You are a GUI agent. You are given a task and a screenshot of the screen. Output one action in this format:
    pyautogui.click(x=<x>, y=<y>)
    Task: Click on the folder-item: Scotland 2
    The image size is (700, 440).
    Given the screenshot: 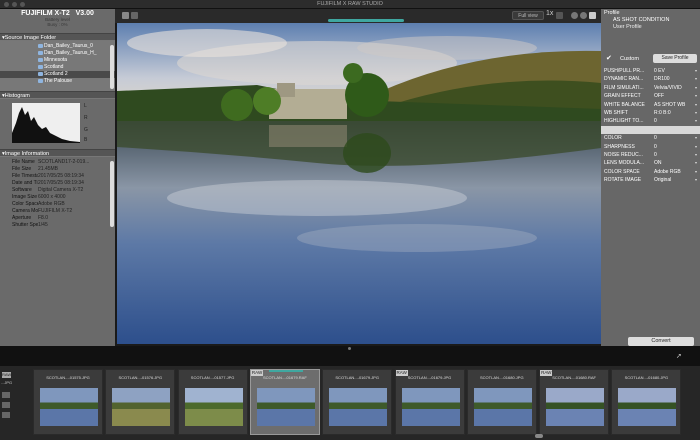 What is the action you would take?
    pyautogui.click(x=57, y=74)
    